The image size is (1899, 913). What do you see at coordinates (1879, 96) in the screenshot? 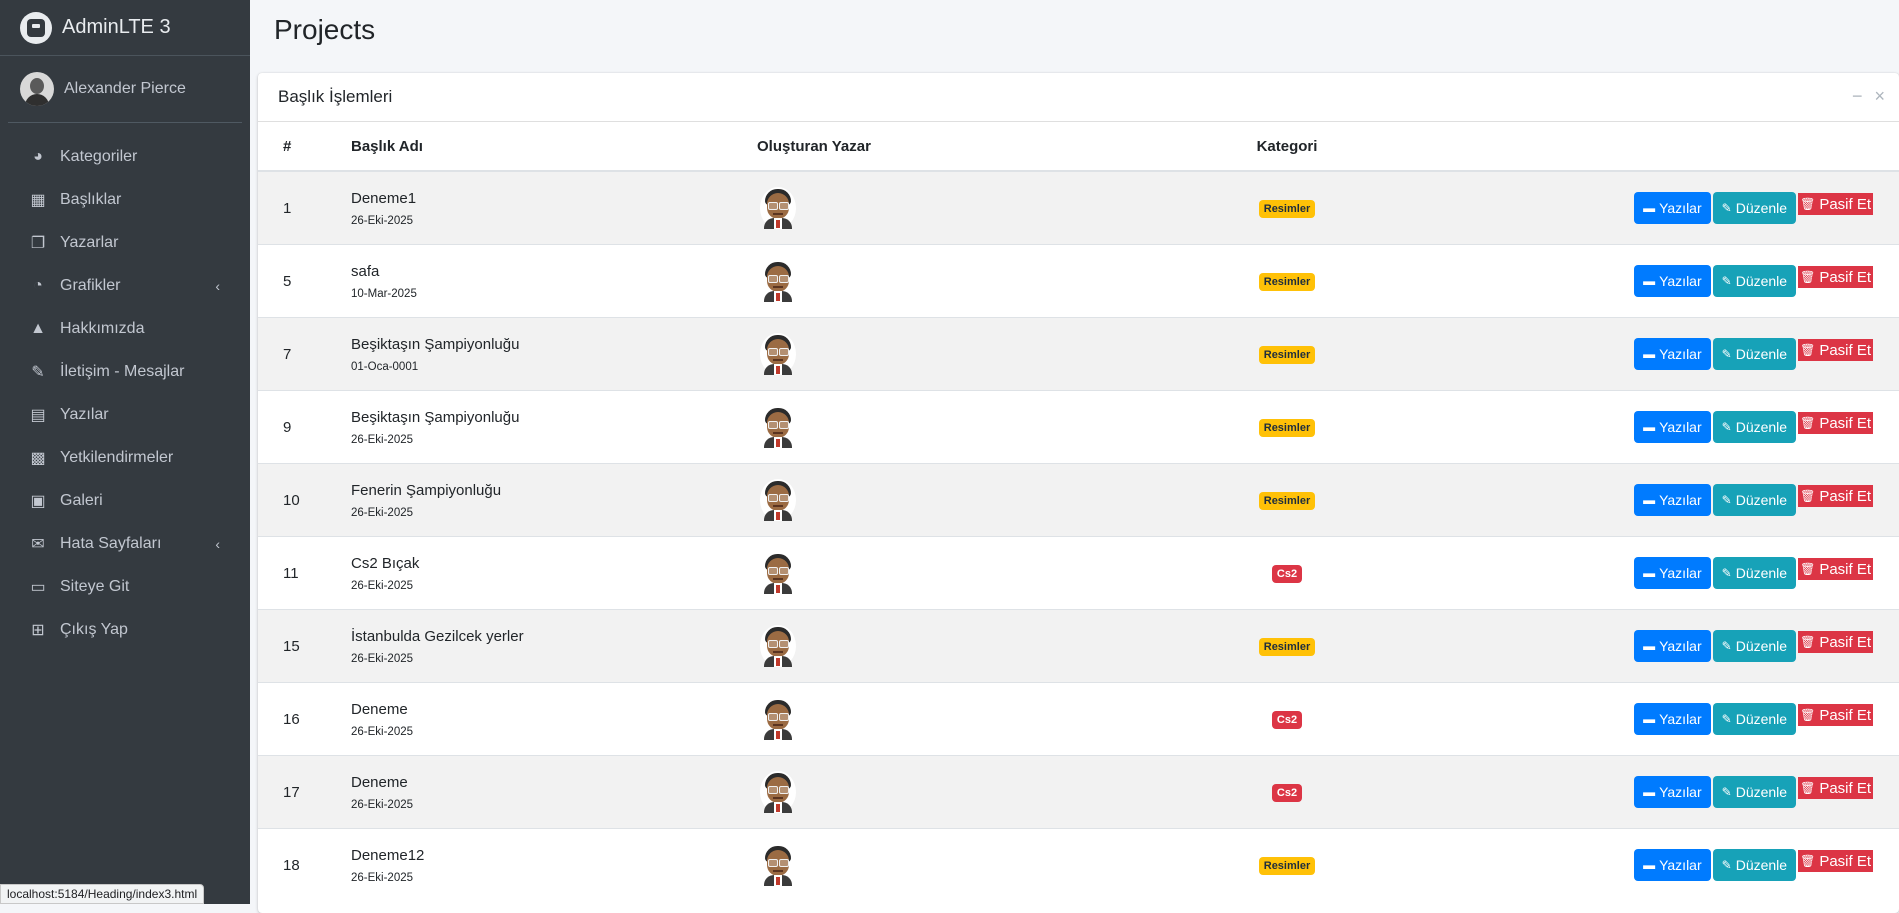
I see `close-icon: ×` at bounding box center [1879, 96].